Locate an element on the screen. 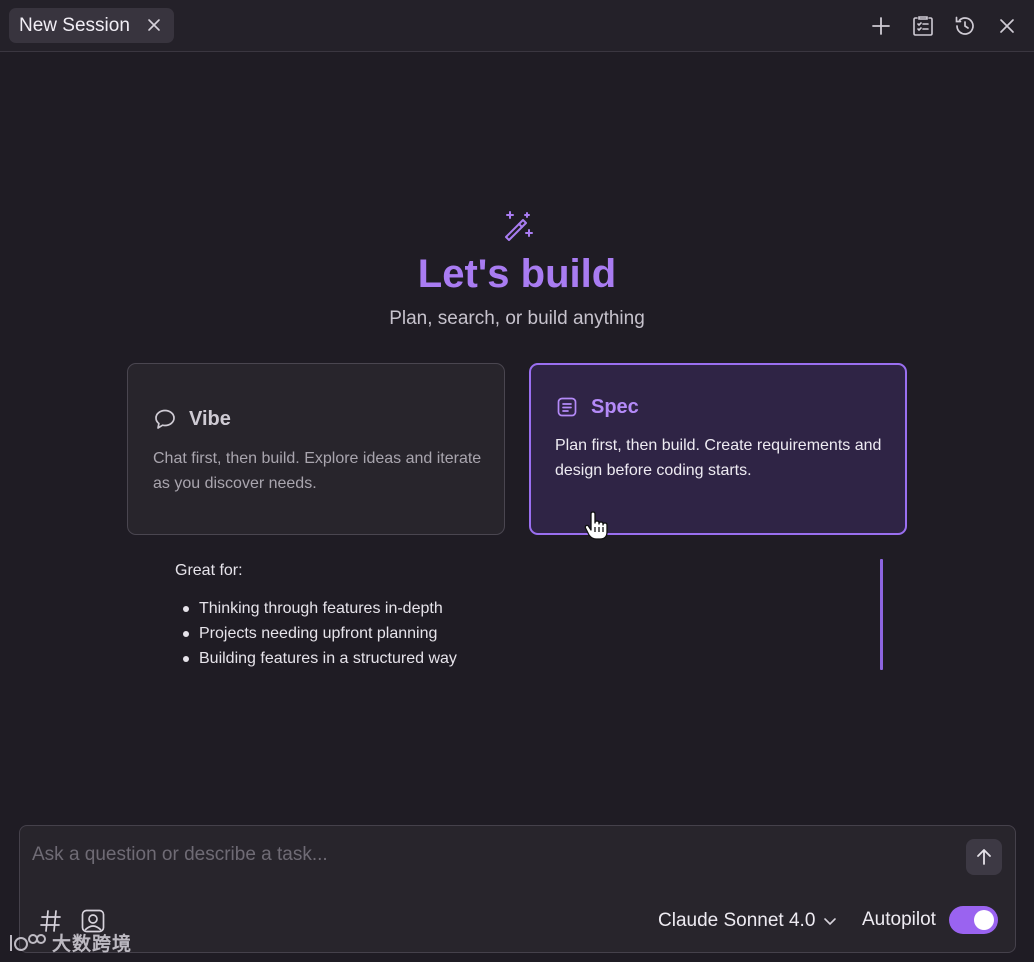 The image size is (1034, 962). list-item: Building features in a structured way is located at coordinates (320, 658).